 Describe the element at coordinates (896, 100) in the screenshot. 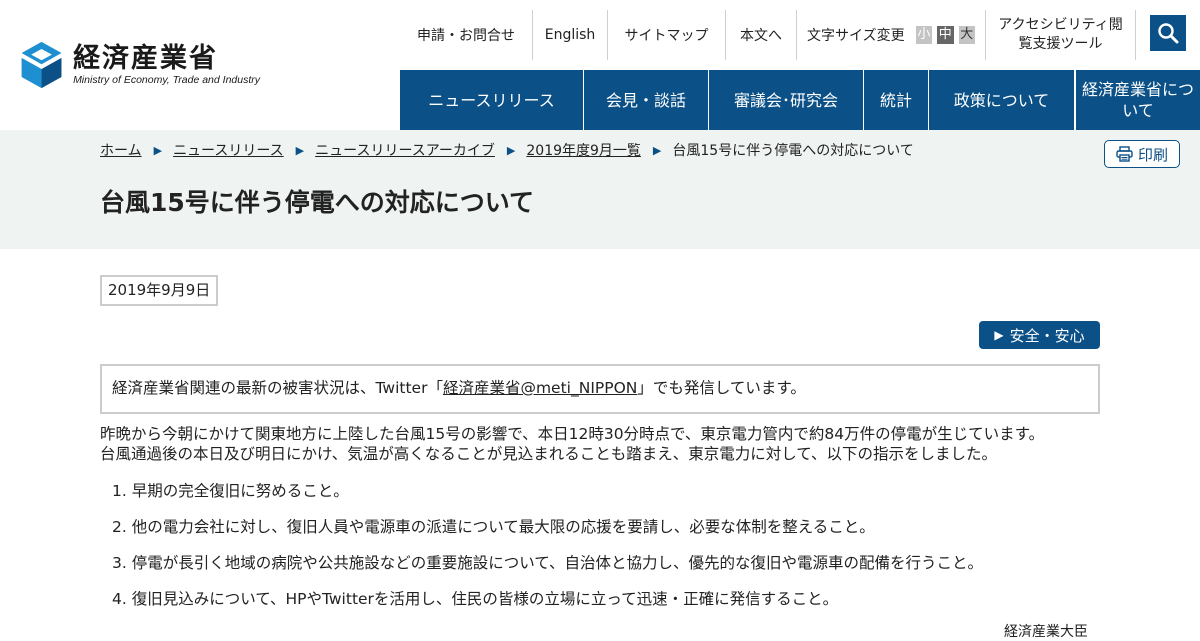

I see `nav-statistics: 統計` at that location.